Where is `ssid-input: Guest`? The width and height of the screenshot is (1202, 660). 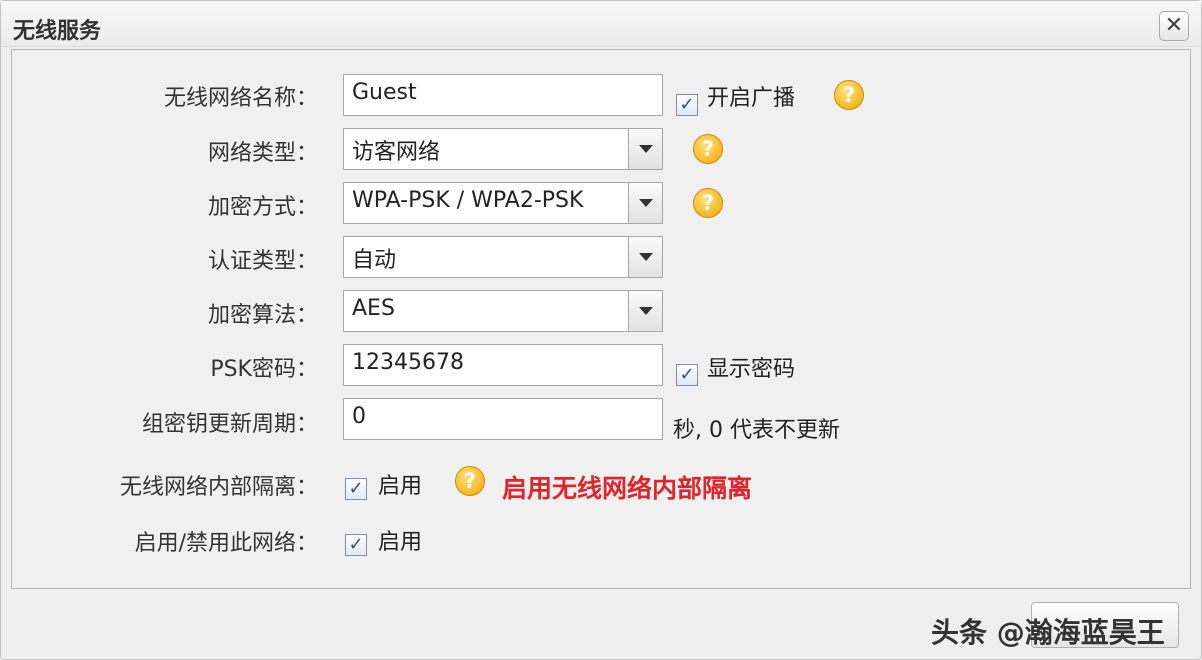
ssid-input: Guest is located at coordinates (503, 95).